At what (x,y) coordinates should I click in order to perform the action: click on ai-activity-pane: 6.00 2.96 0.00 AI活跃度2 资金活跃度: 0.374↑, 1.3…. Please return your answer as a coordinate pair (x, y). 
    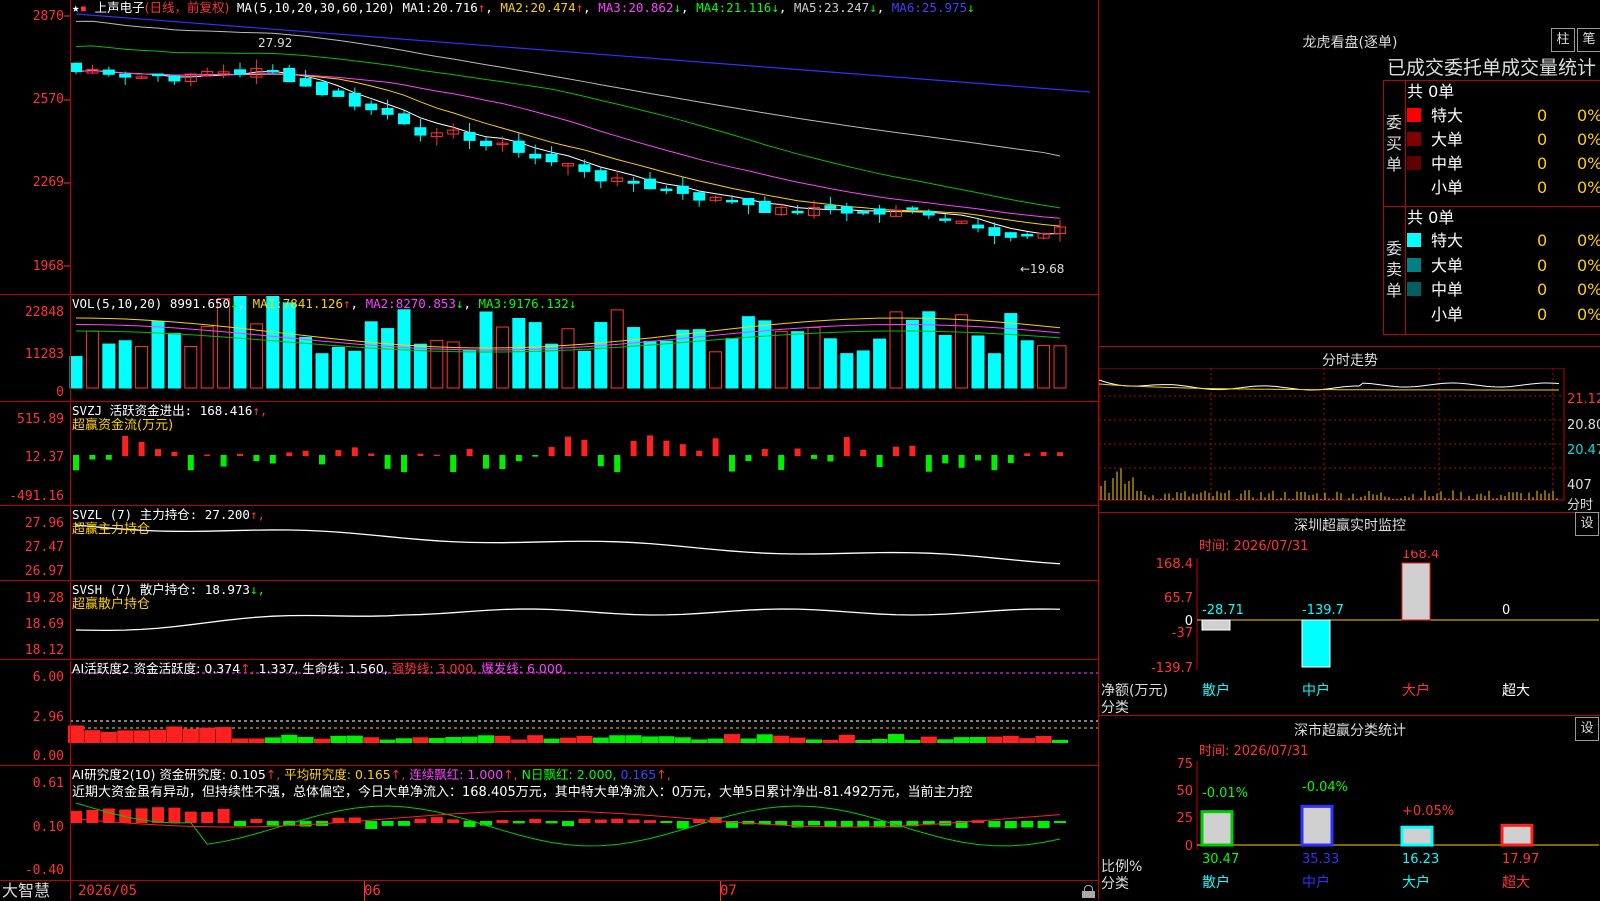
    Looking at the image, I should click on (549, 713).